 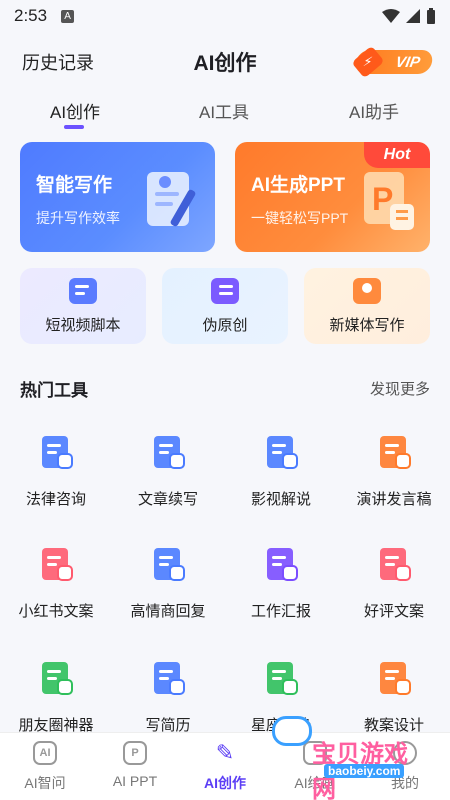 What do you see at coordinates (45, 769) in the screenshot?
I see `nav-ai-ask: AI AI智问` at bounding box center [45, 769].